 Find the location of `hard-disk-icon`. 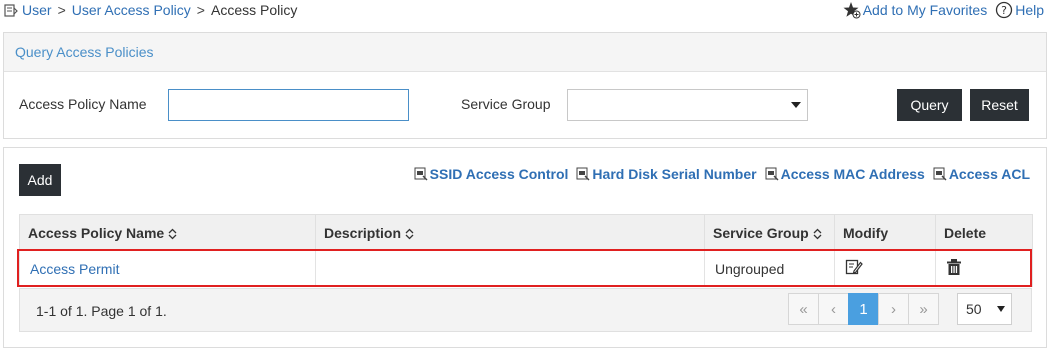

hard-disk-icon is located at coordinates (583, 174).